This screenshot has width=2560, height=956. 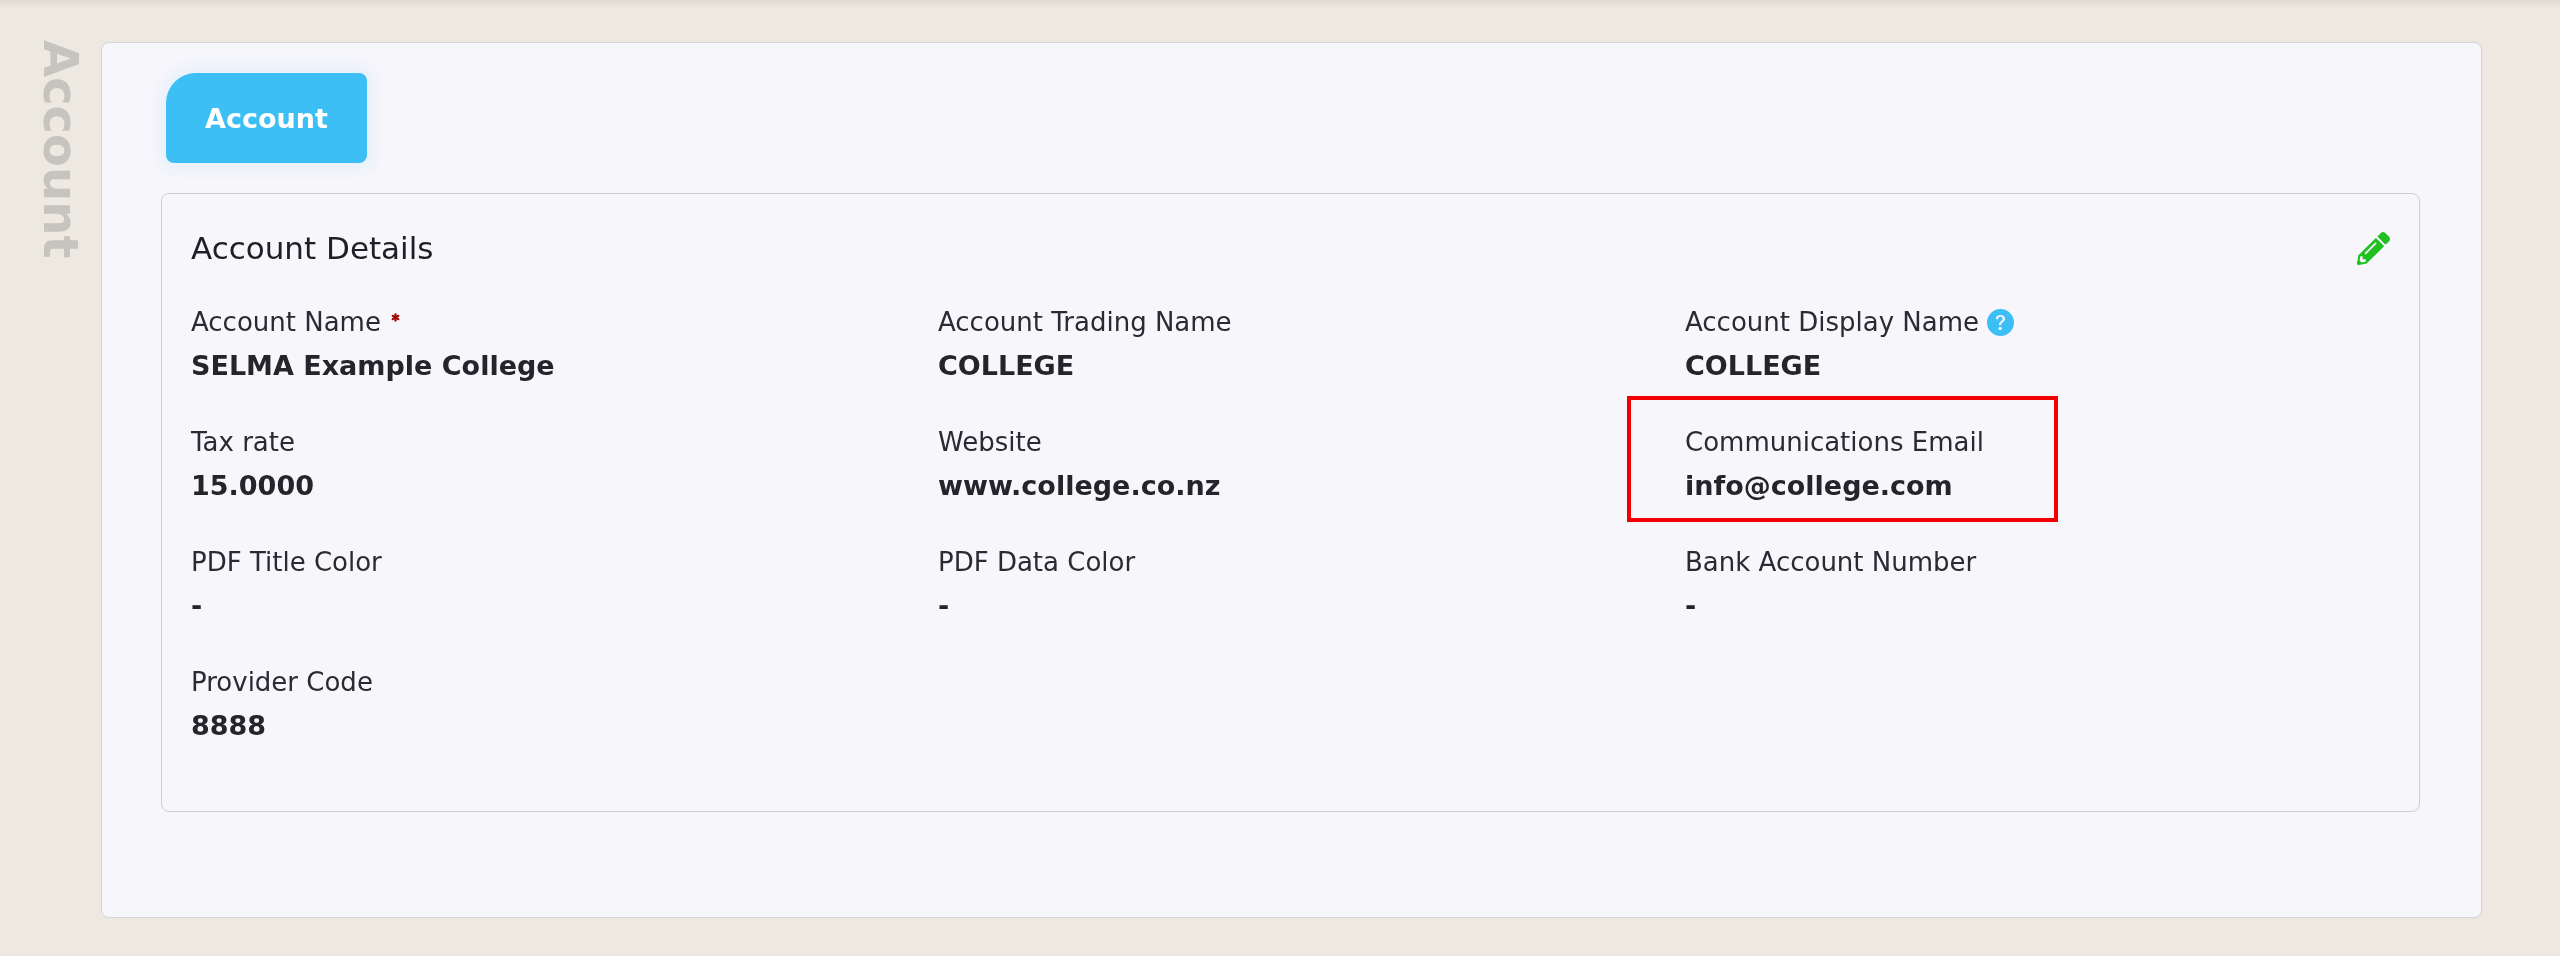 What do you see at coordinates (1832, 322) in the screenshot?
I see `field-label: Account Display Name` at bounding box center [1832, 322].